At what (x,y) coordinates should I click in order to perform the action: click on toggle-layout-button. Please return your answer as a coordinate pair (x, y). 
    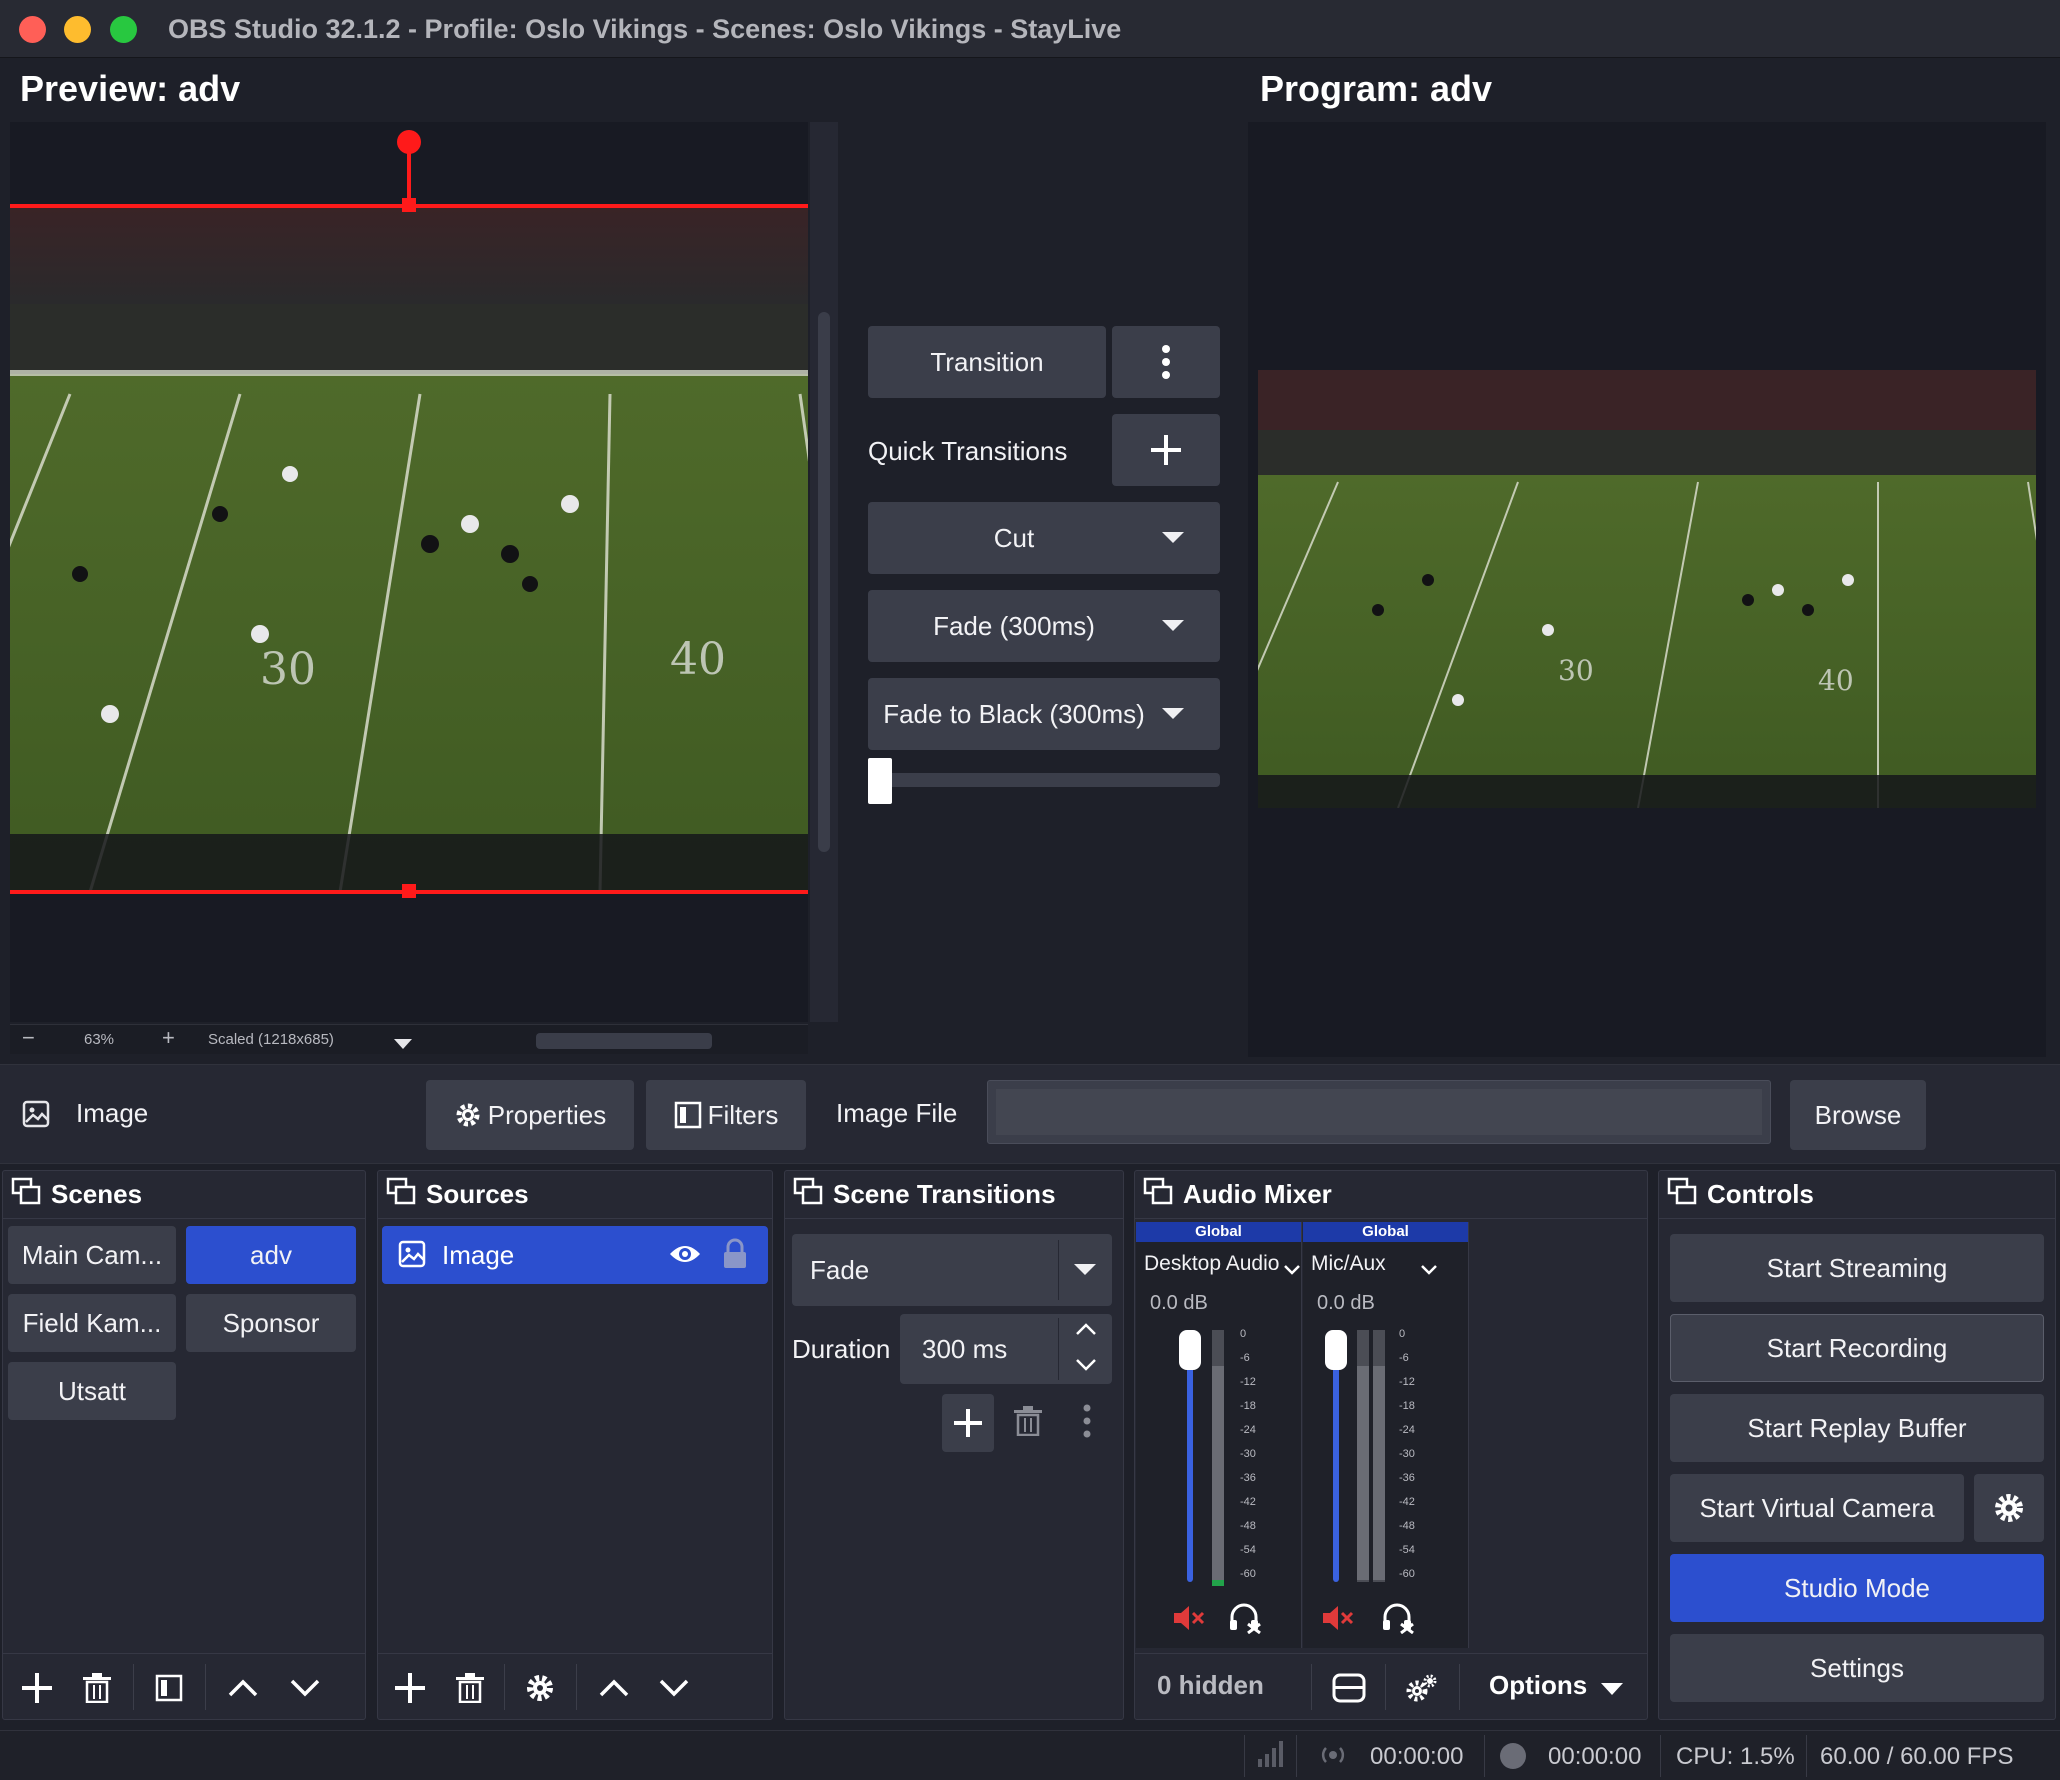
    Looking at the image, I should click on (1349, 1688).